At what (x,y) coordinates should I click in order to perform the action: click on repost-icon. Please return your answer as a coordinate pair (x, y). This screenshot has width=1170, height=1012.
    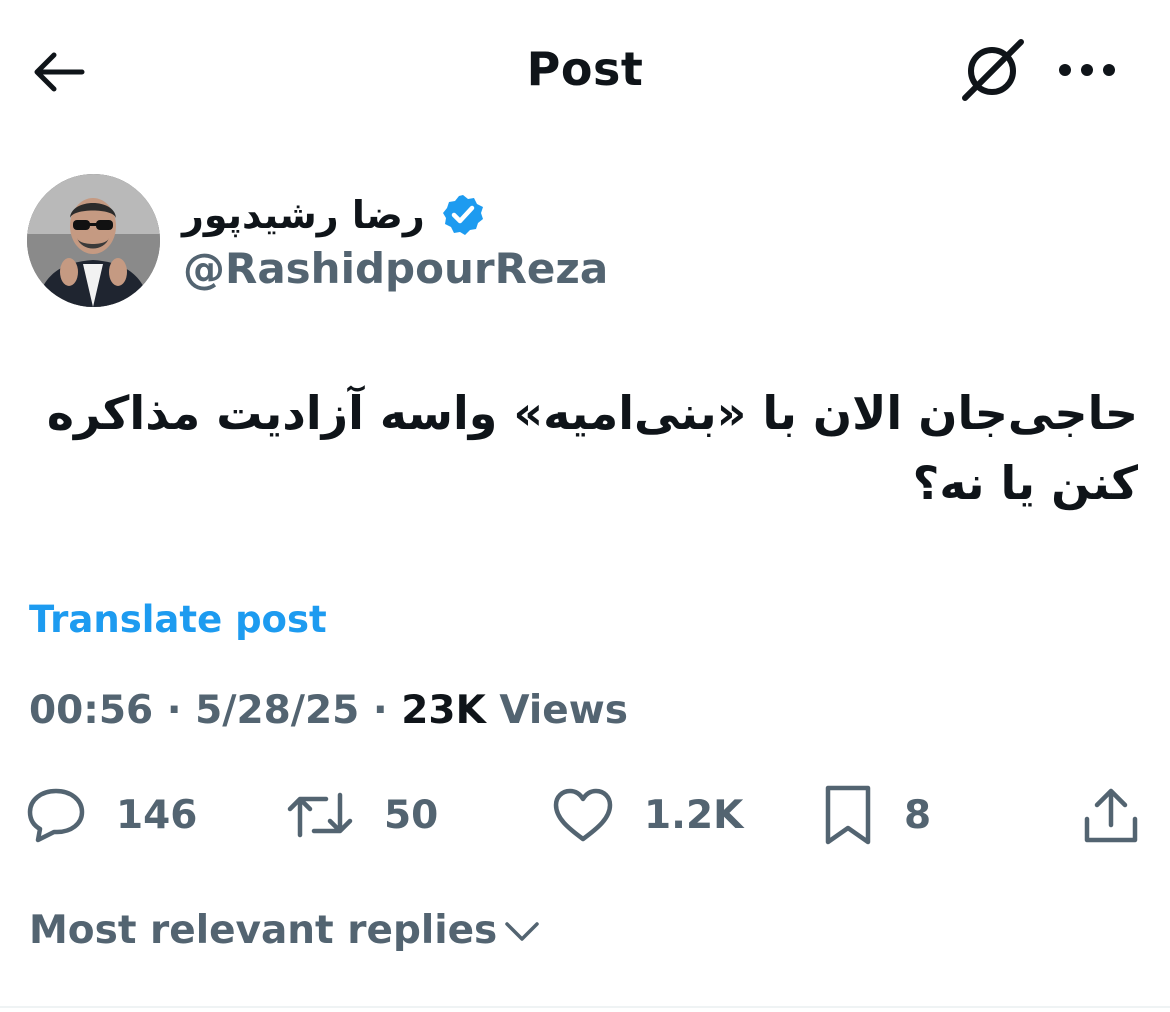
    Looking at the image, I should click on (320, 815).